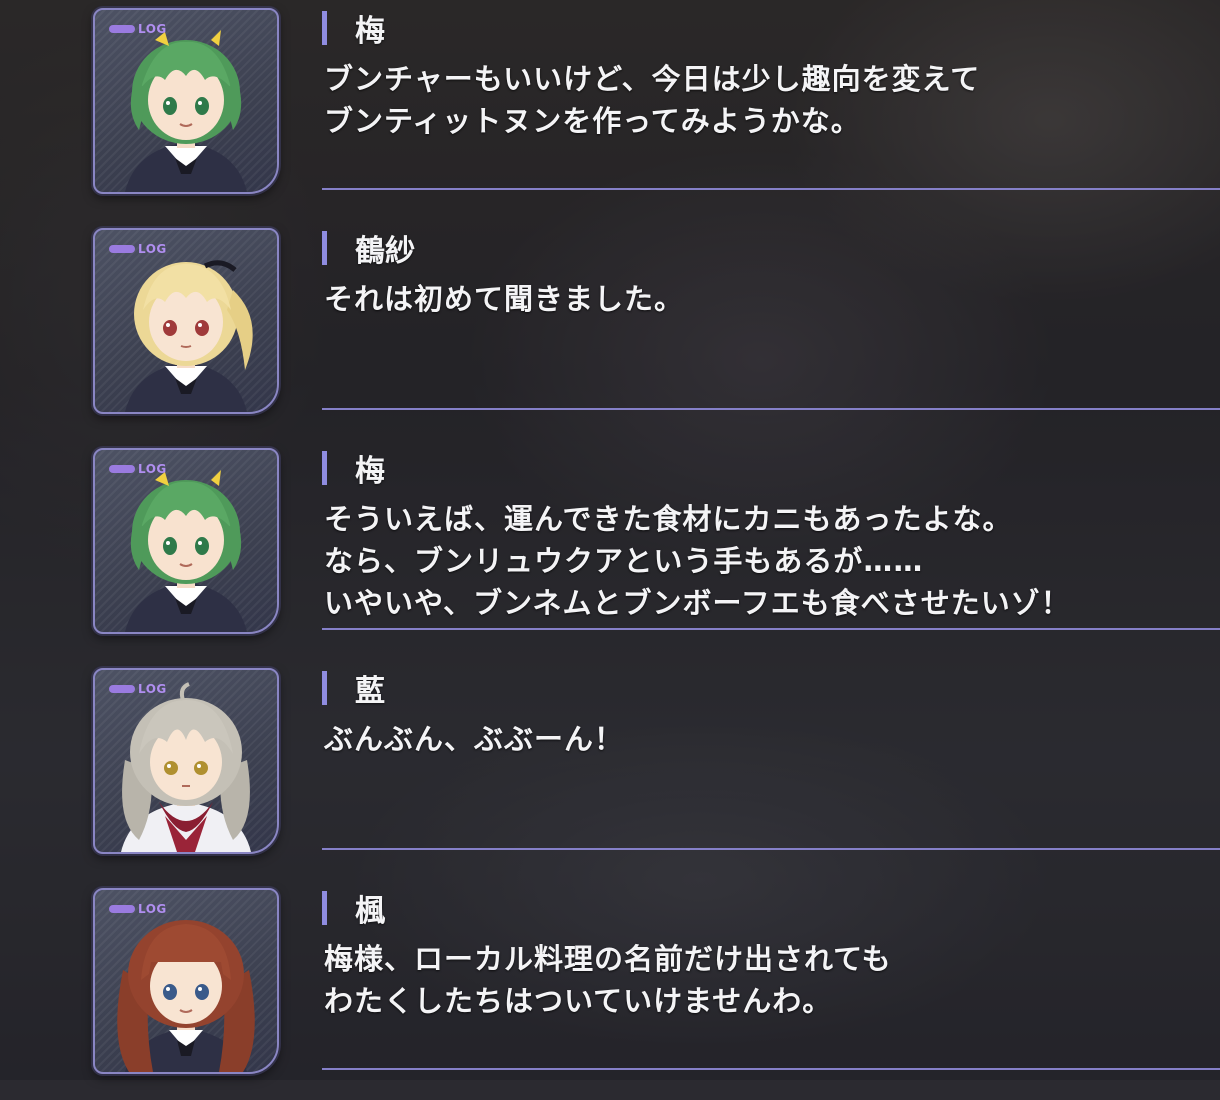 Image resolution: width=1220 pixels, height=1100 pixels. I want to click on character-kaede-icon, so click(186, 996).